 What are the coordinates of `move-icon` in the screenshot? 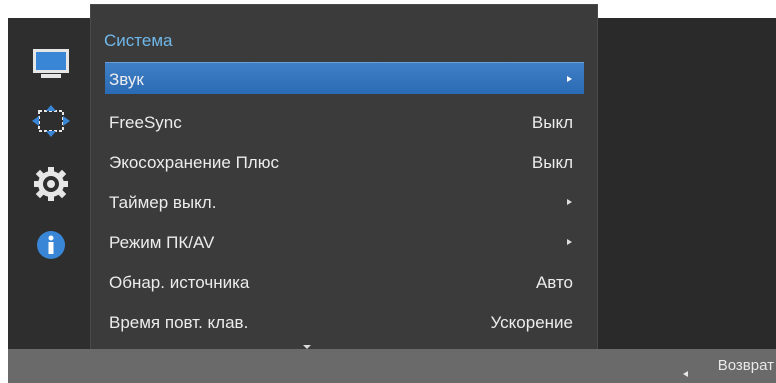 It's located at (51, 121).